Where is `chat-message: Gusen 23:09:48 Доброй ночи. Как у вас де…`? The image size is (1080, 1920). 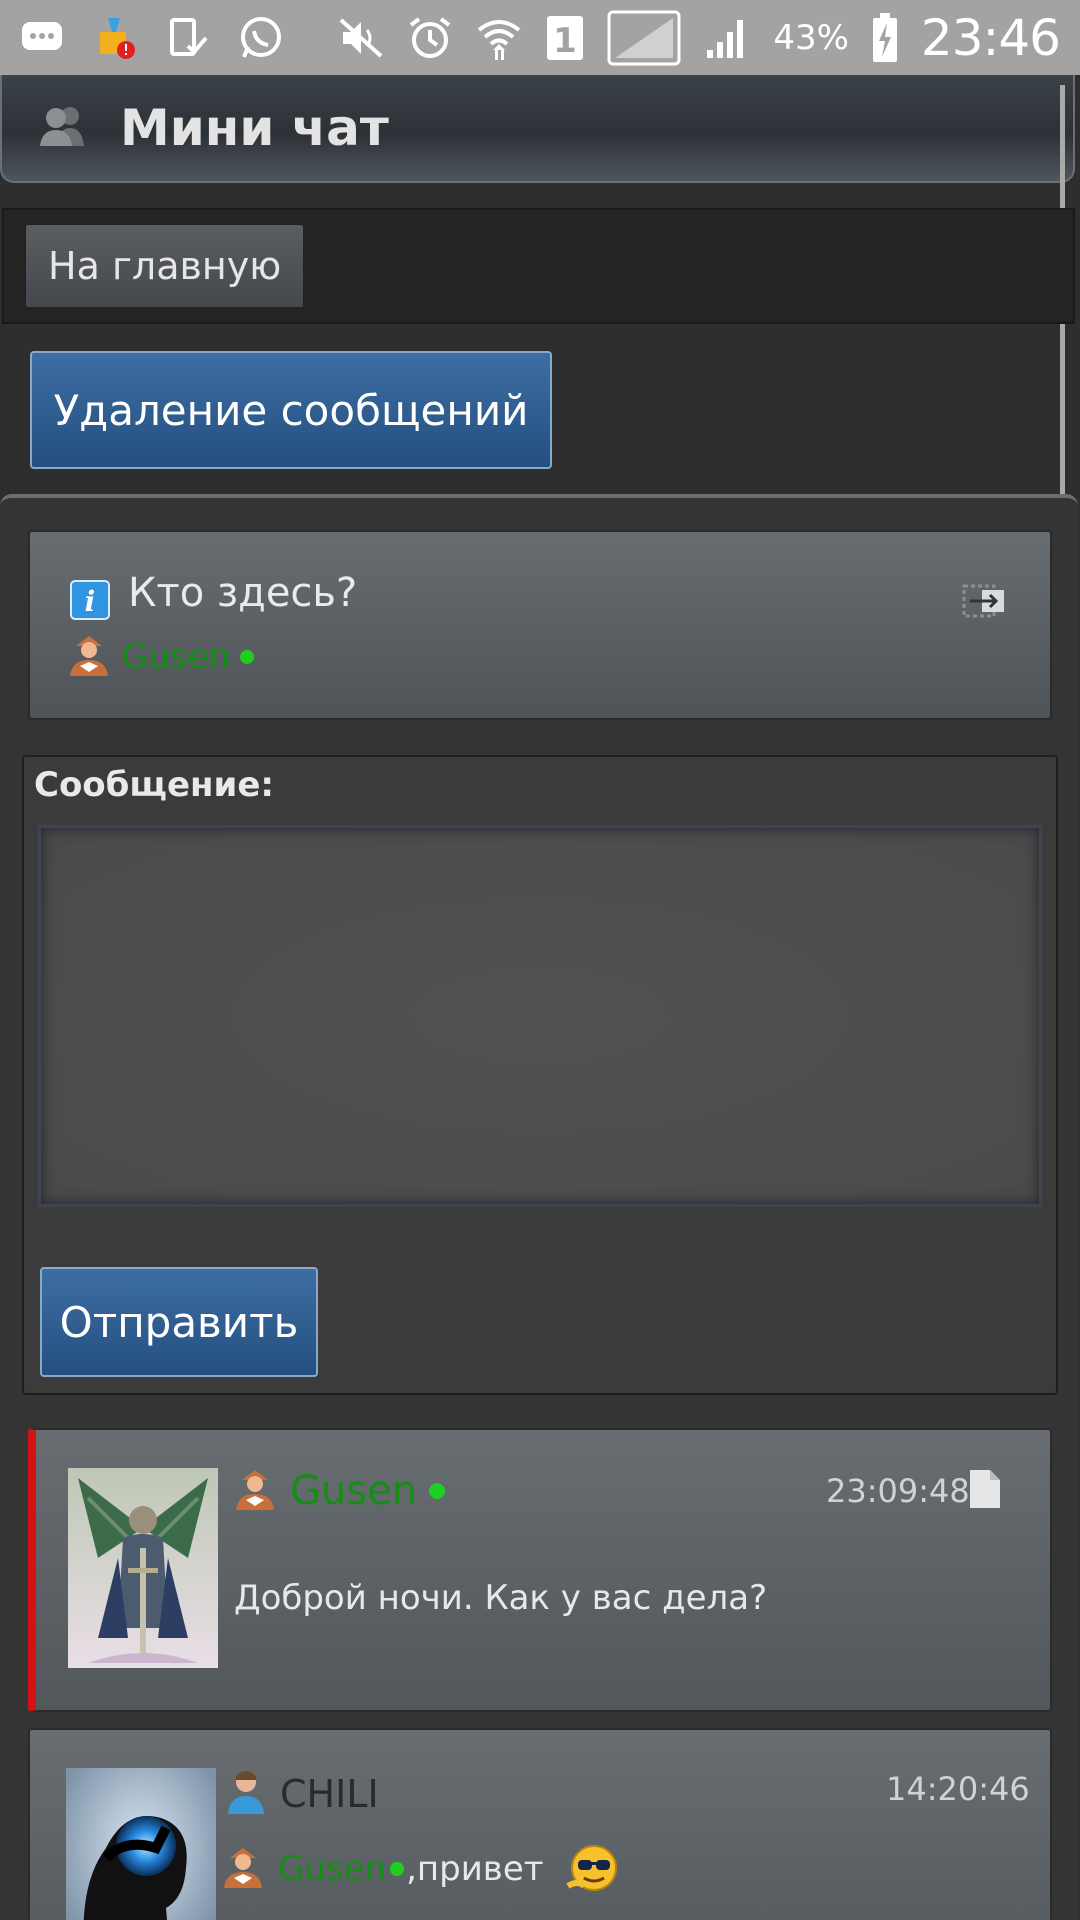 chat-message: Gusen 23:09:48 Доброй ночи. Как у вас де… is located at coordinates (540, 1570).